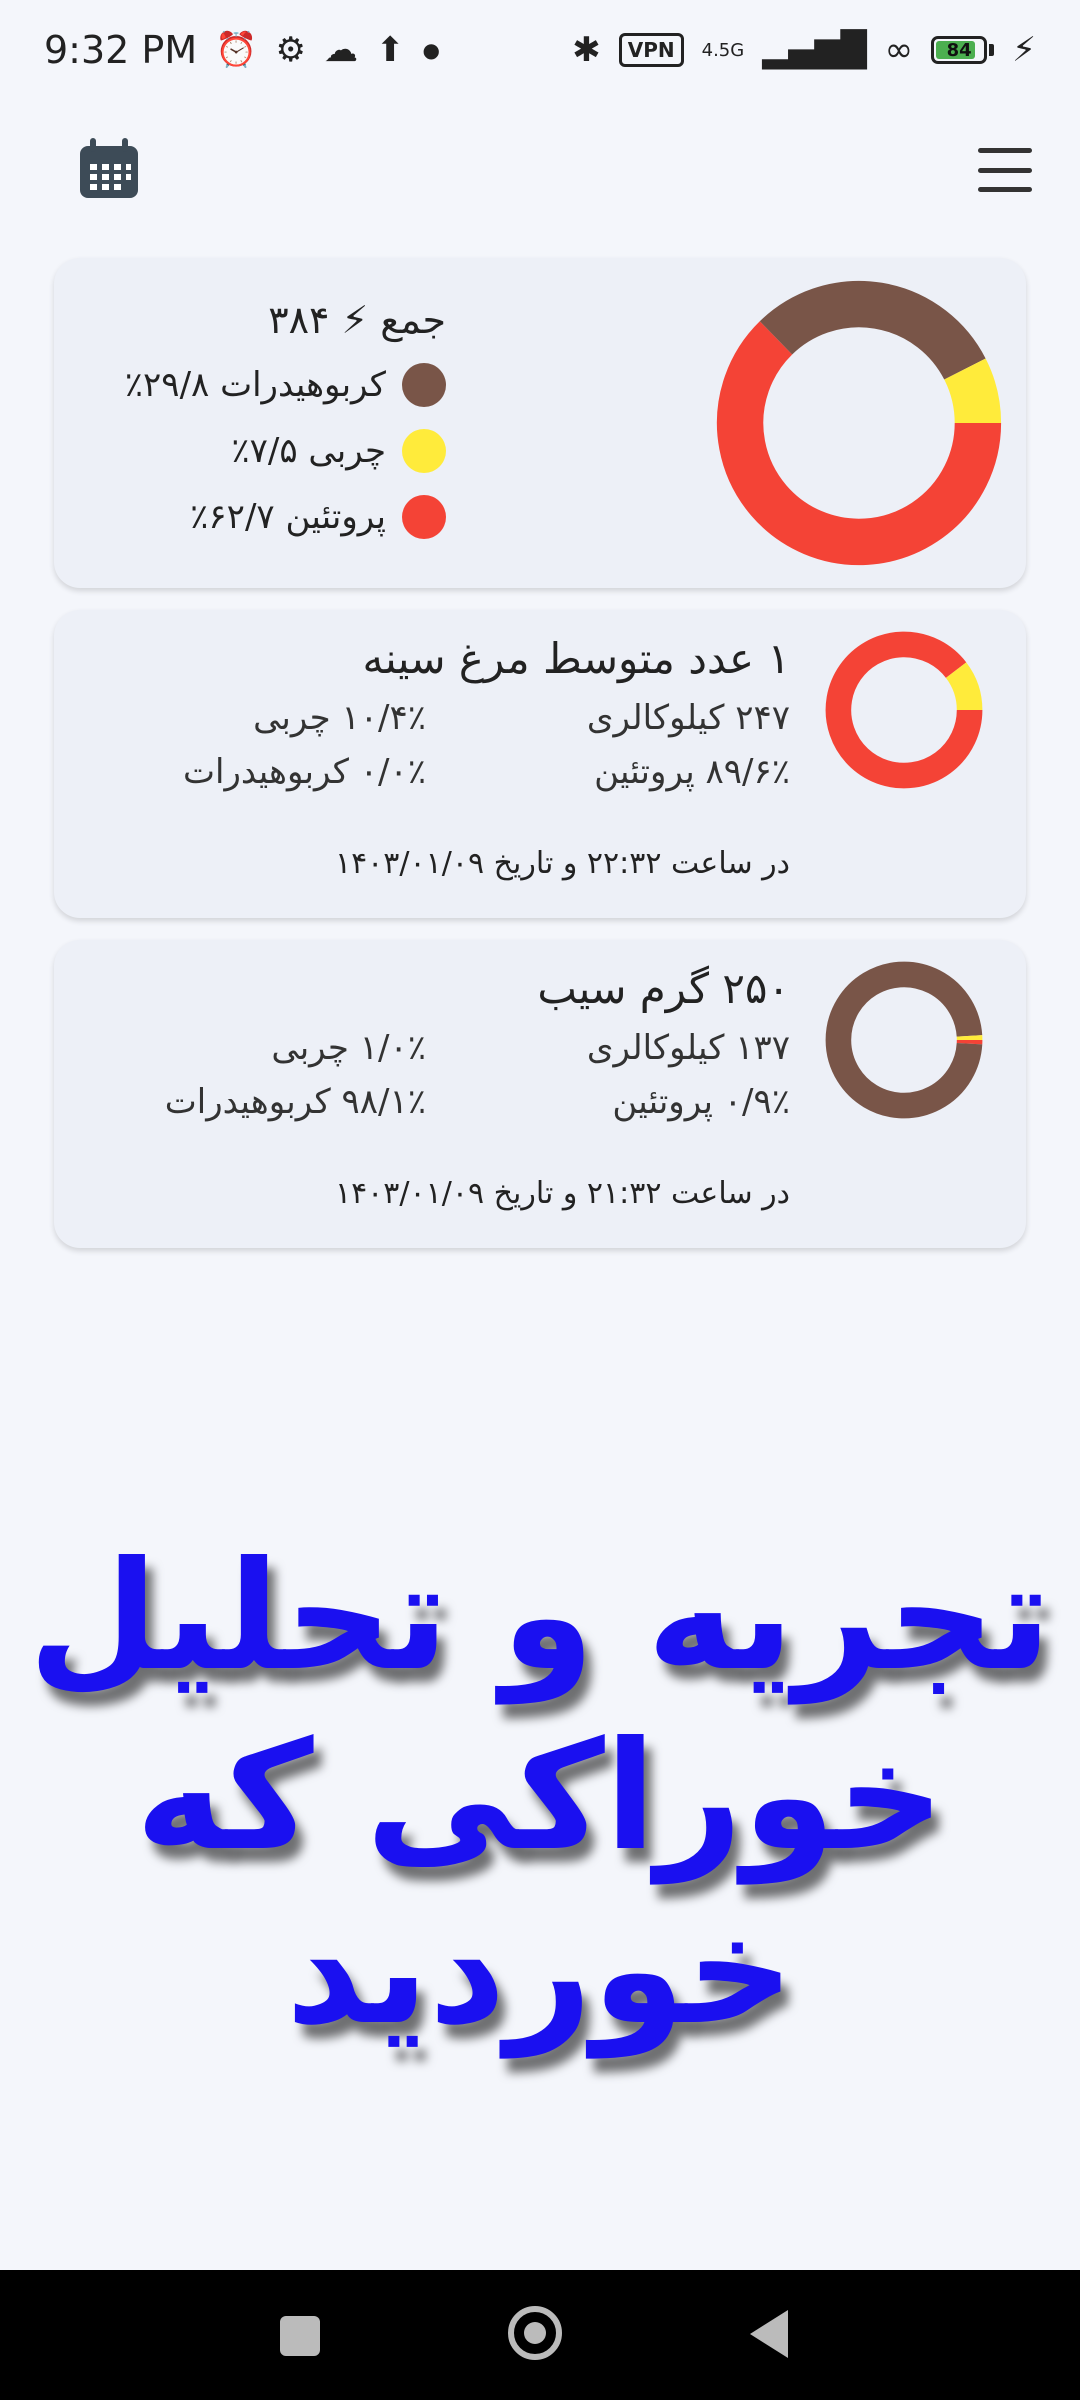  What do you see at coordinates (255, 385) in the screenshot?
I see `legend-label-carbs: کربوهیدرات ۲۹/۸٪` at bounding box center [255, 385].